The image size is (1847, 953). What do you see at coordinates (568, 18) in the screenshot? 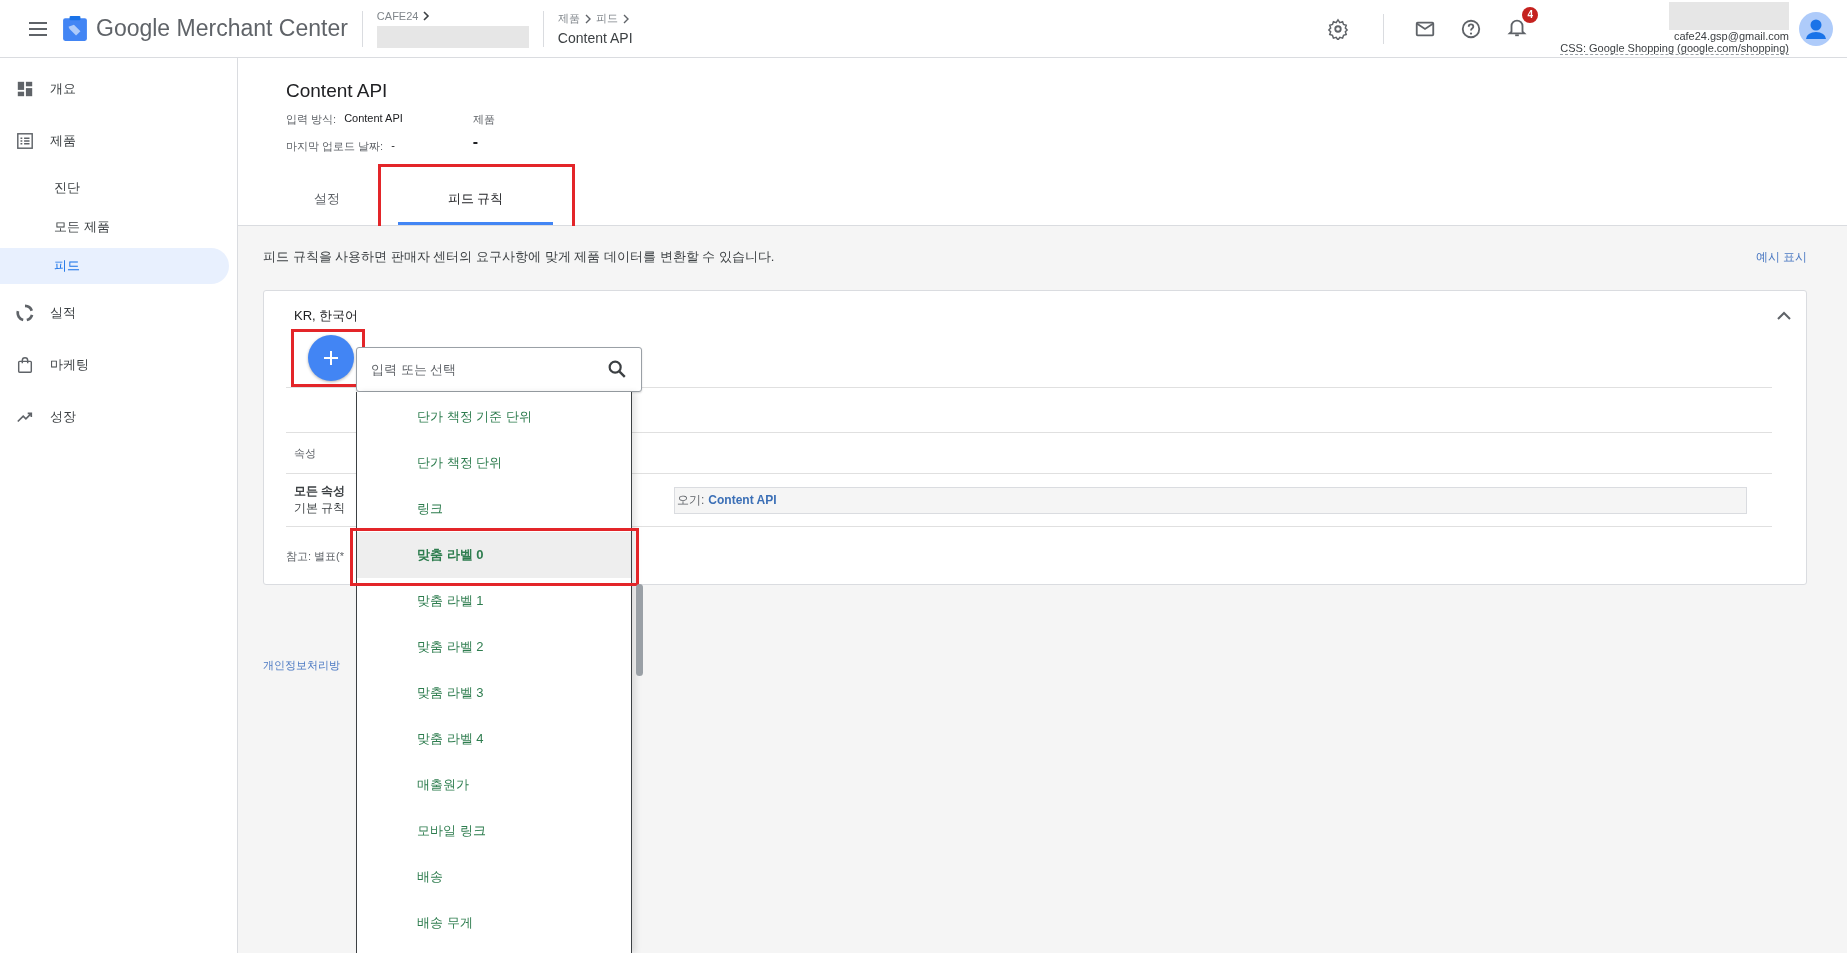
I see `breadcrumb-link: 제품` at bounding box center [568, 18].